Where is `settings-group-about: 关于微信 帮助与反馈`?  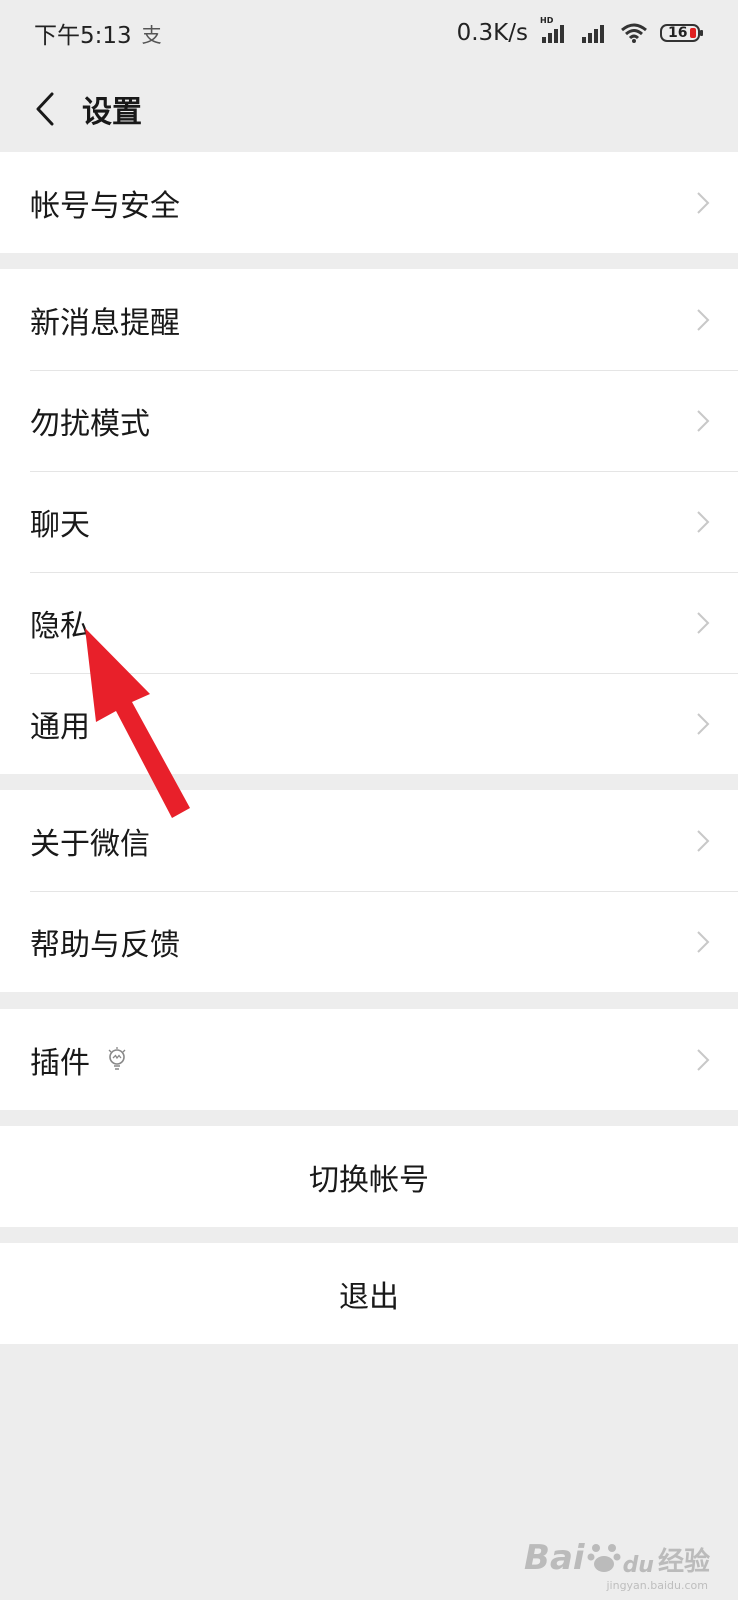 settings-group-about: 关于微信 帮助与反馈 is located at coordinates (369, 891).